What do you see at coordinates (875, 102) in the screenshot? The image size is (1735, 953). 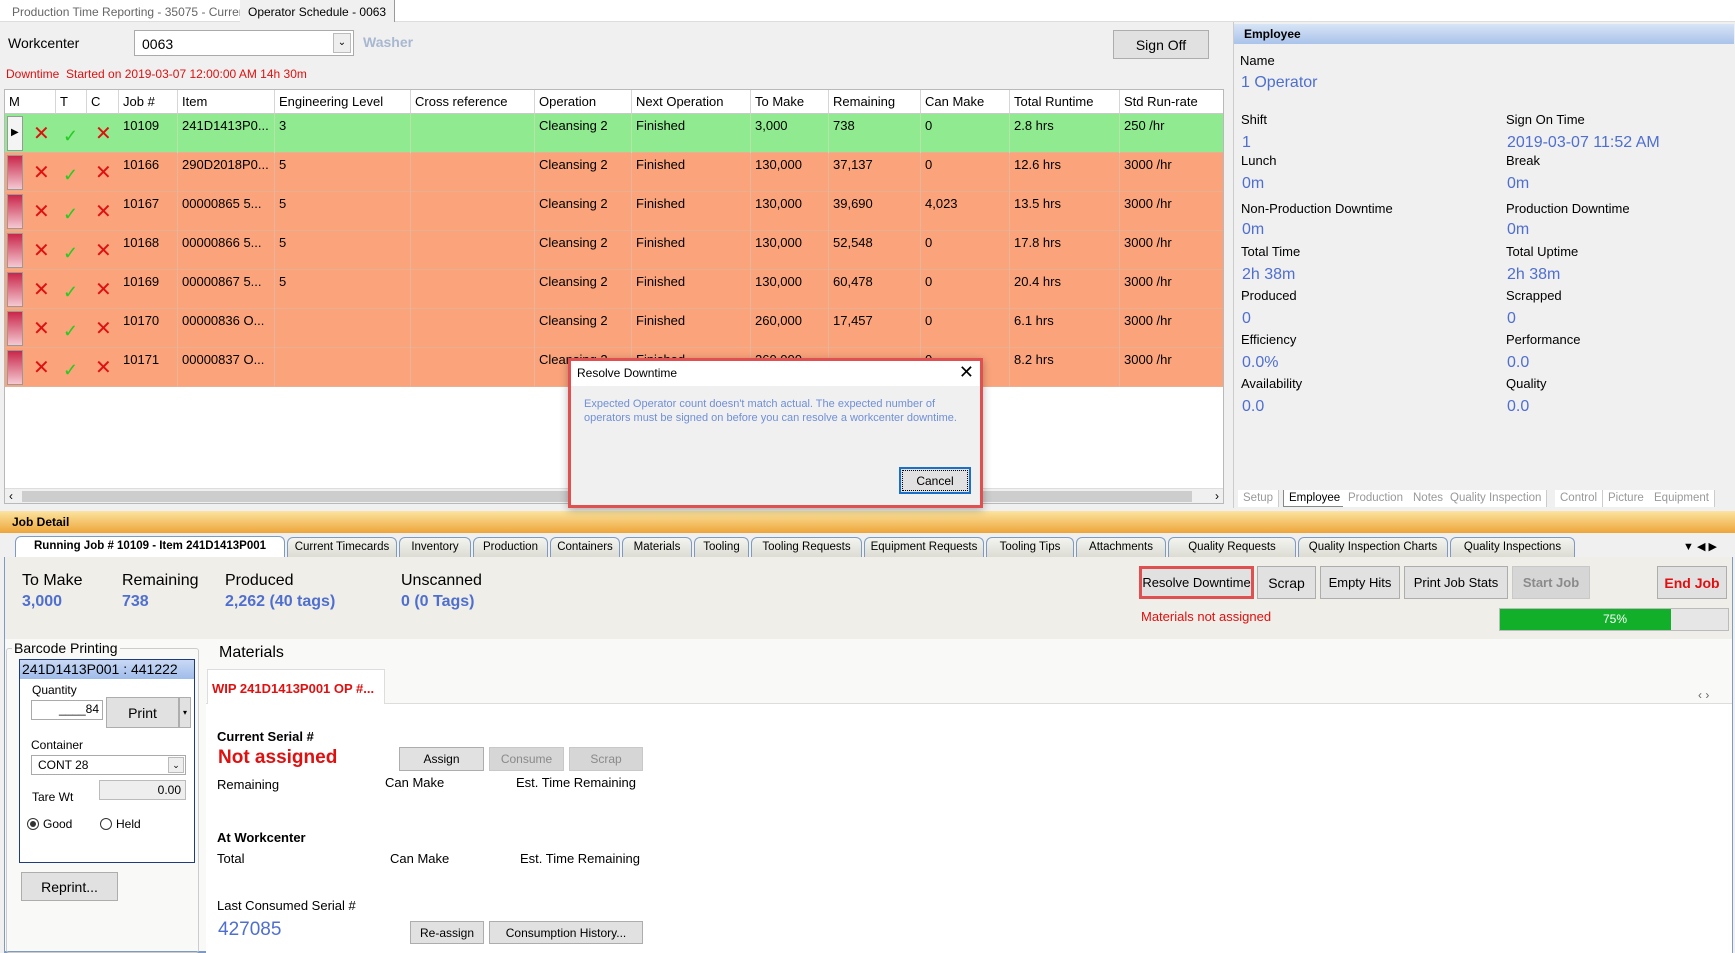 I see `col-remaining-header: Remaining` at bounding box center [875, 102].